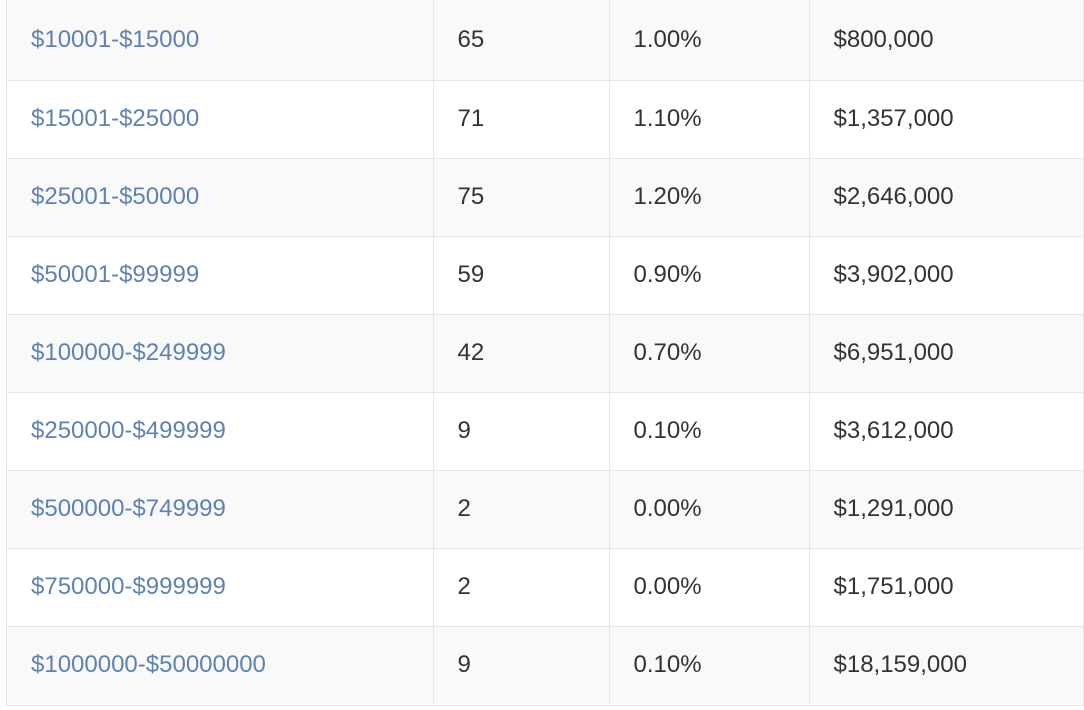 The height and width of the screenshot is (710, 1084). Describe the element at coordinates (520, 352) in the screenshot. I see `count-cell: 42` at that location.